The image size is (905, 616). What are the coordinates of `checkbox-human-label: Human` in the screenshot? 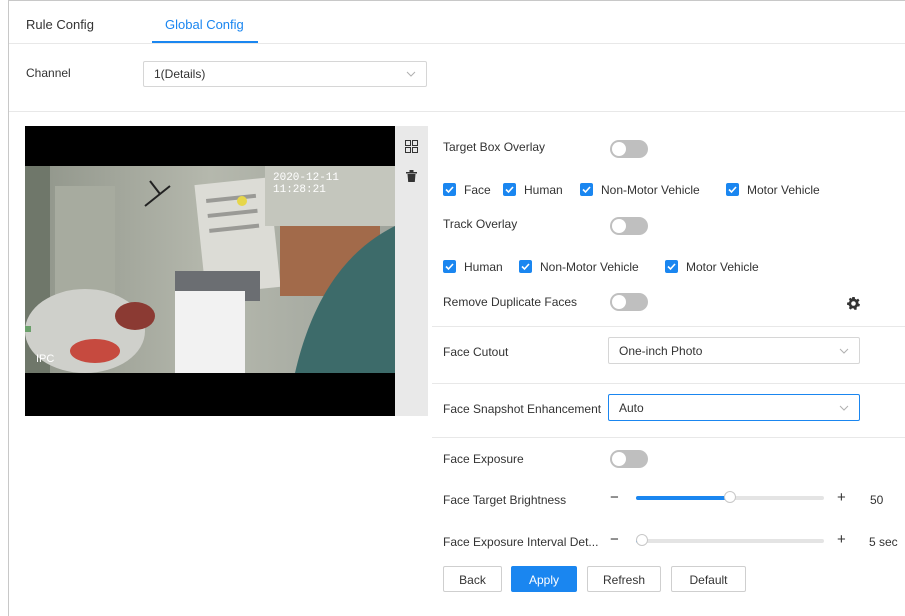 It's located at (543, 190).